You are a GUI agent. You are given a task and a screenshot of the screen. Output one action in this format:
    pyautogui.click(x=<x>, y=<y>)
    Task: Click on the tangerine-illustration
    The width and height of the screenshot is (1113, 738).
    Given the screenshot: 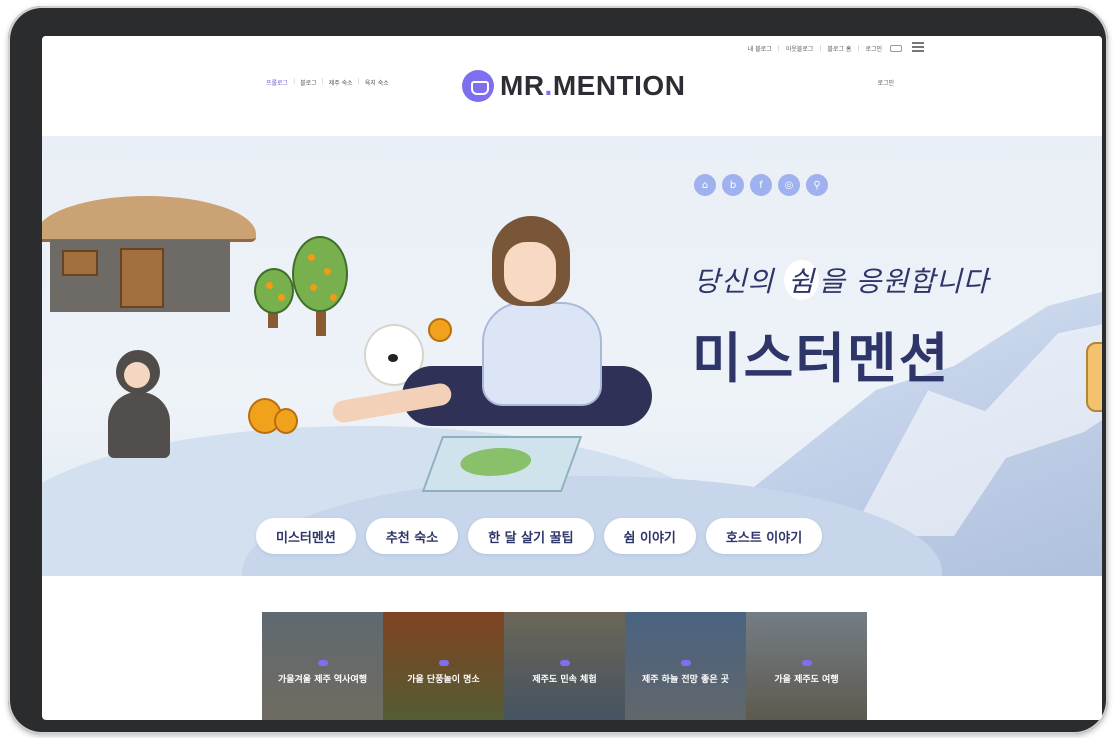 What is the action you would take?
    pyautogui.click(x=286, y=421)
    